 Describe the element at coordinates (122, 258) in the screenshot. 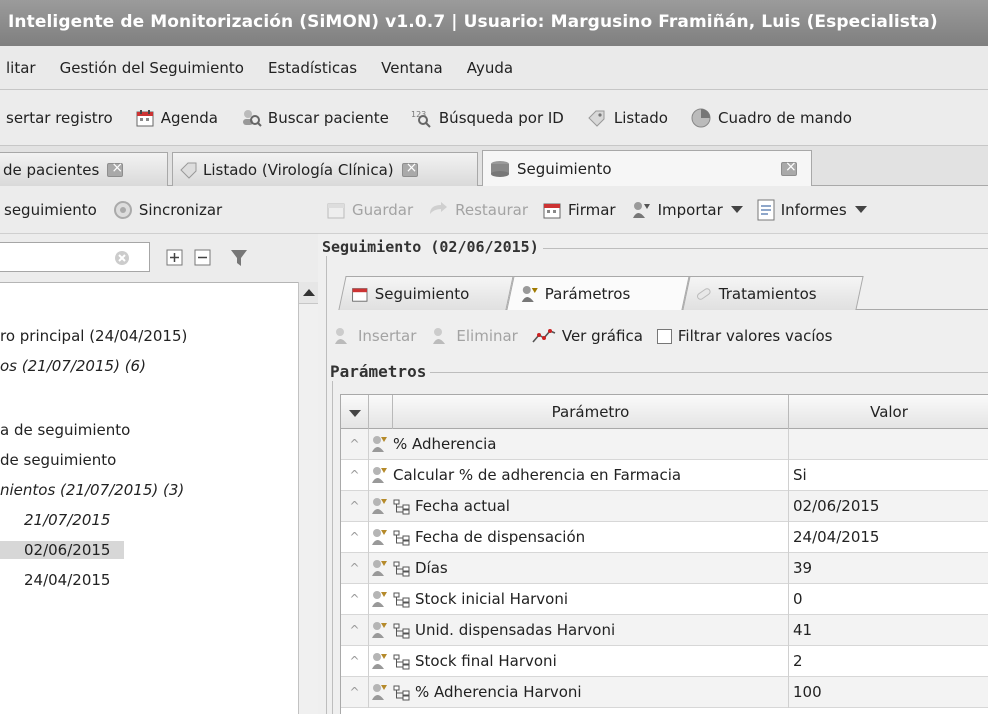

I see `clear-search-icon` at that location.